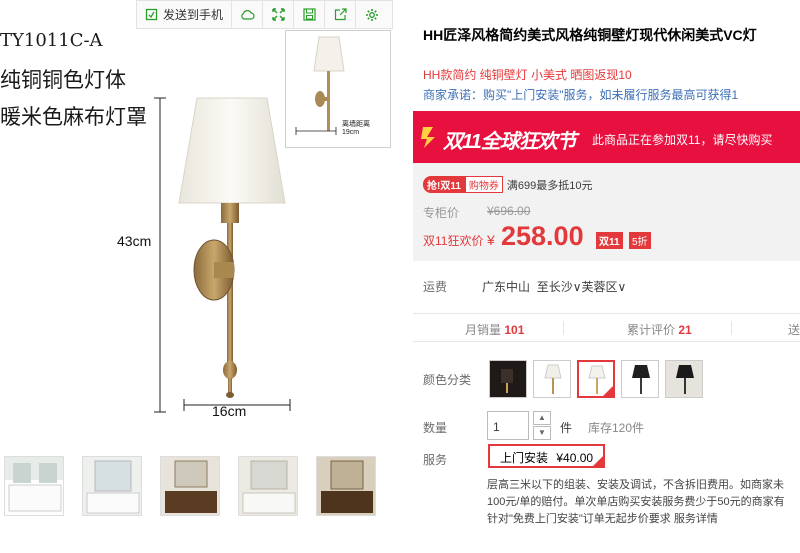  Describe the element at coordinates (151, 14) in the screenshot. I see `send-phone-icon` at that location.